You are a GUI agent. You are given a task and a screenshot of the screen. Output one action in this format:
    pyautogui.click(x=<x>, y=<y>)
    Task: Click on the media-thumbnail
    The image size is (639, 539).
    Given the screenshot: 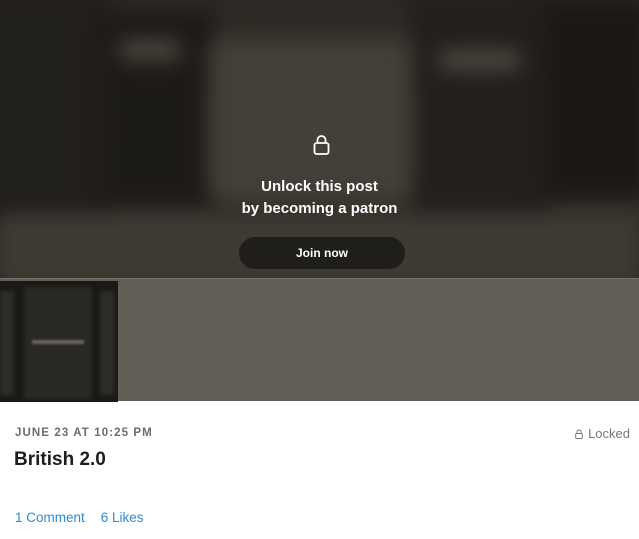 What is the action you would take?
    pyautogui.click(x=59, y=341)
    